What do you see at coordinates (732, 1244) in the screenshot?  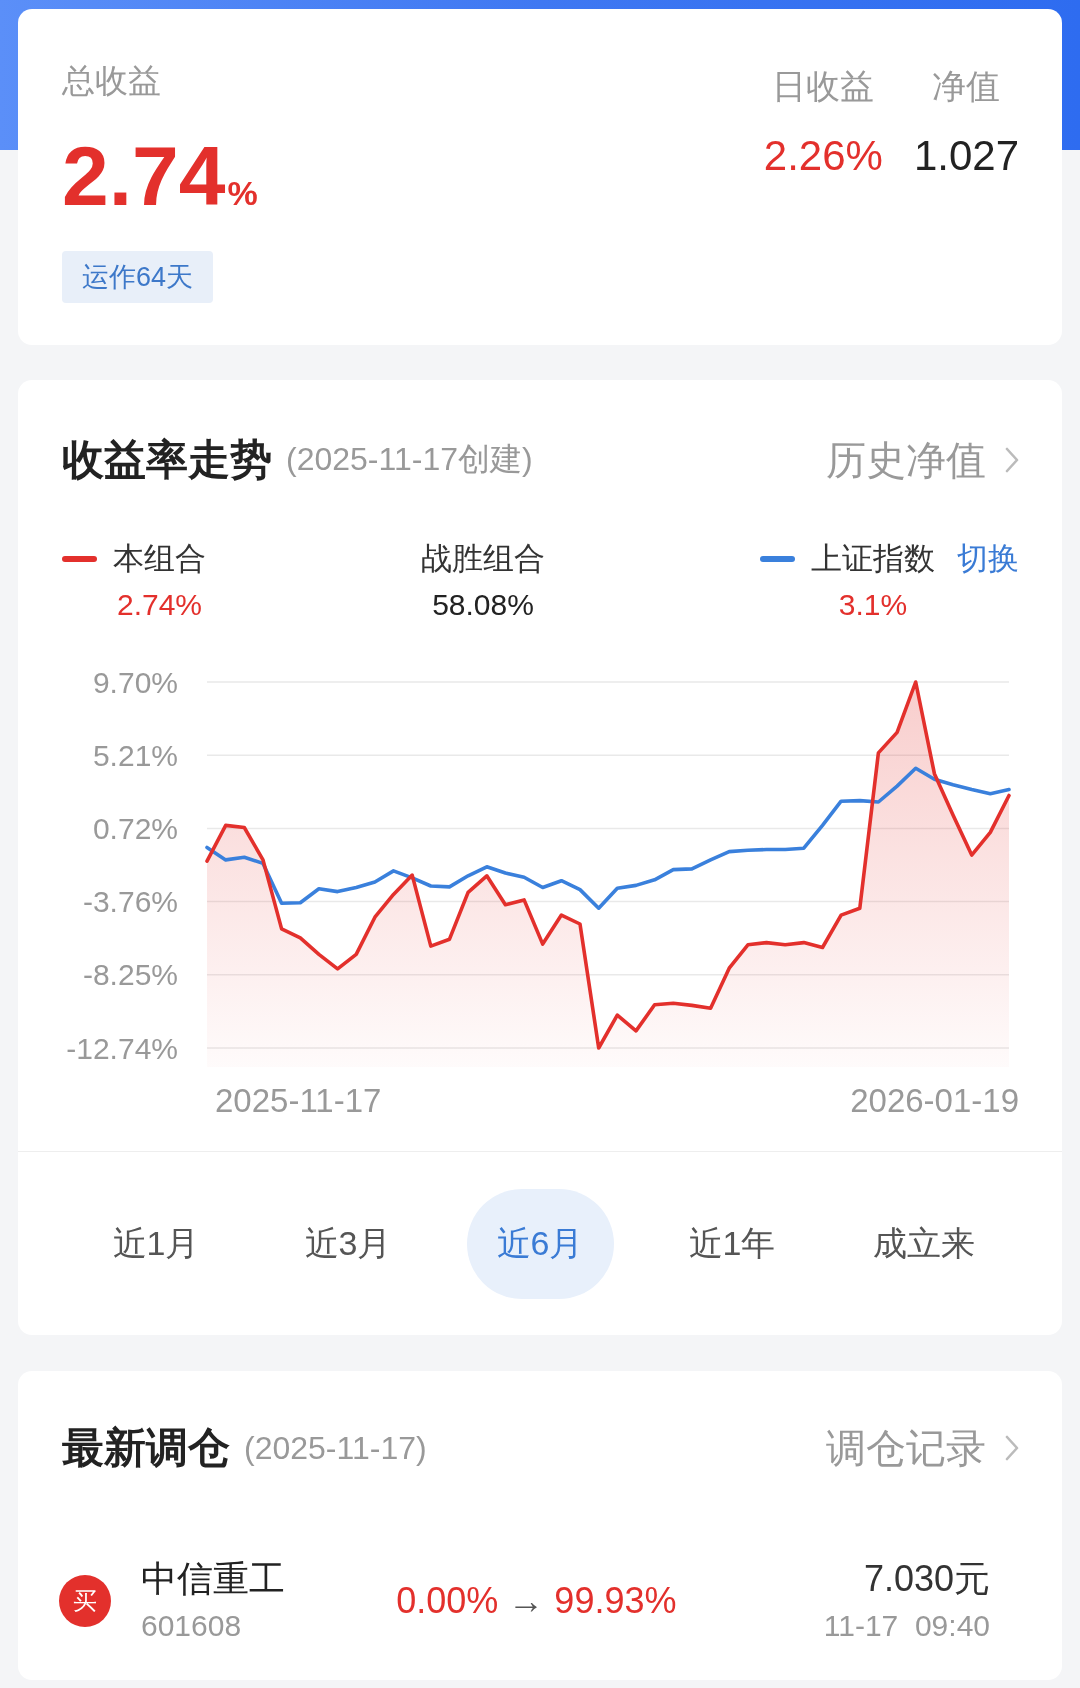 I see `period-tab: 近1年` at bounding box center [732, 1244].